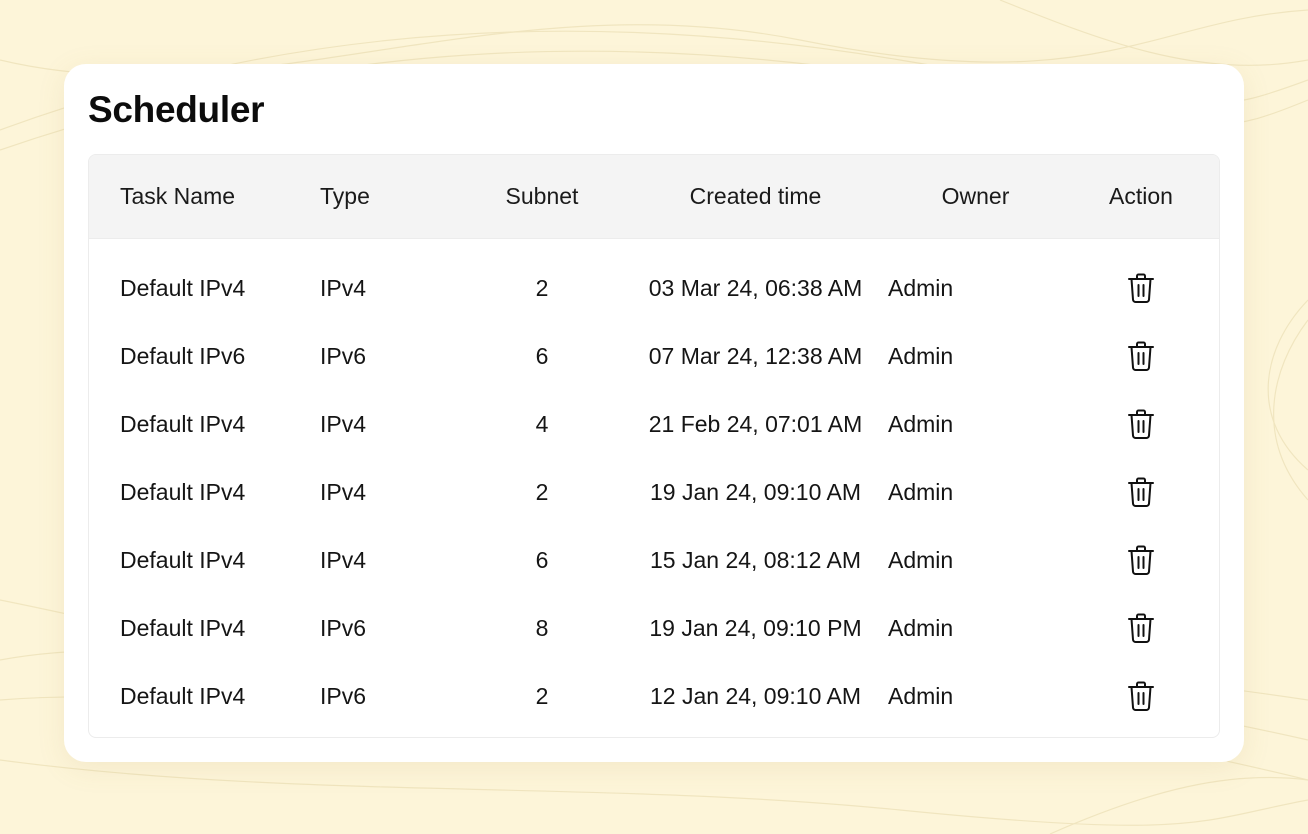 The width and height of the screenshot is (1308, 834). I want to click on column-header-task-name: Task Name, so click(204, 197).